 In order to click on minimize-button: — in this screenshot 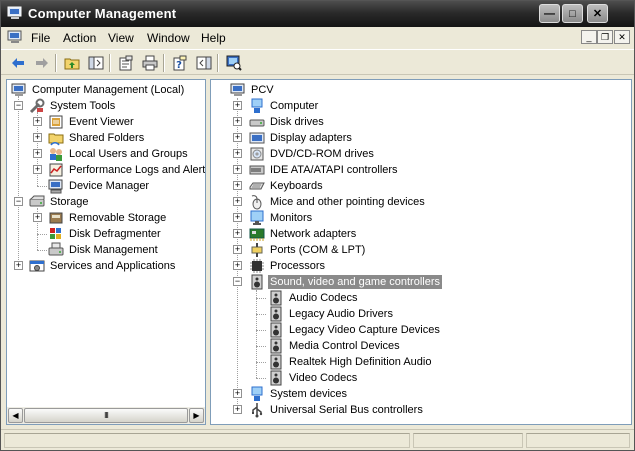, I will do `click(549, 13)`.